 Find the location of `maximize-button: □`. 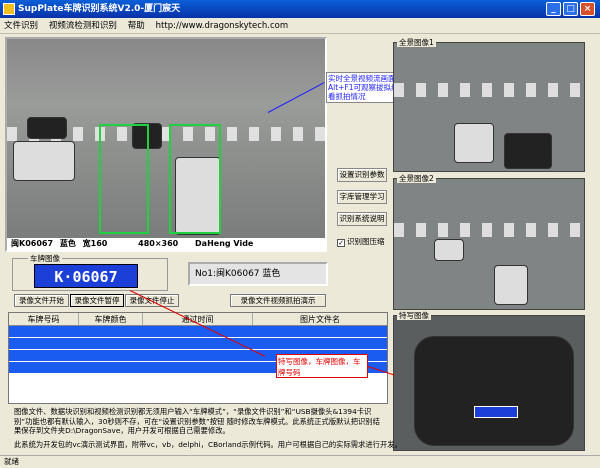

maximize-button: □ is located at coordinates (570, 9).